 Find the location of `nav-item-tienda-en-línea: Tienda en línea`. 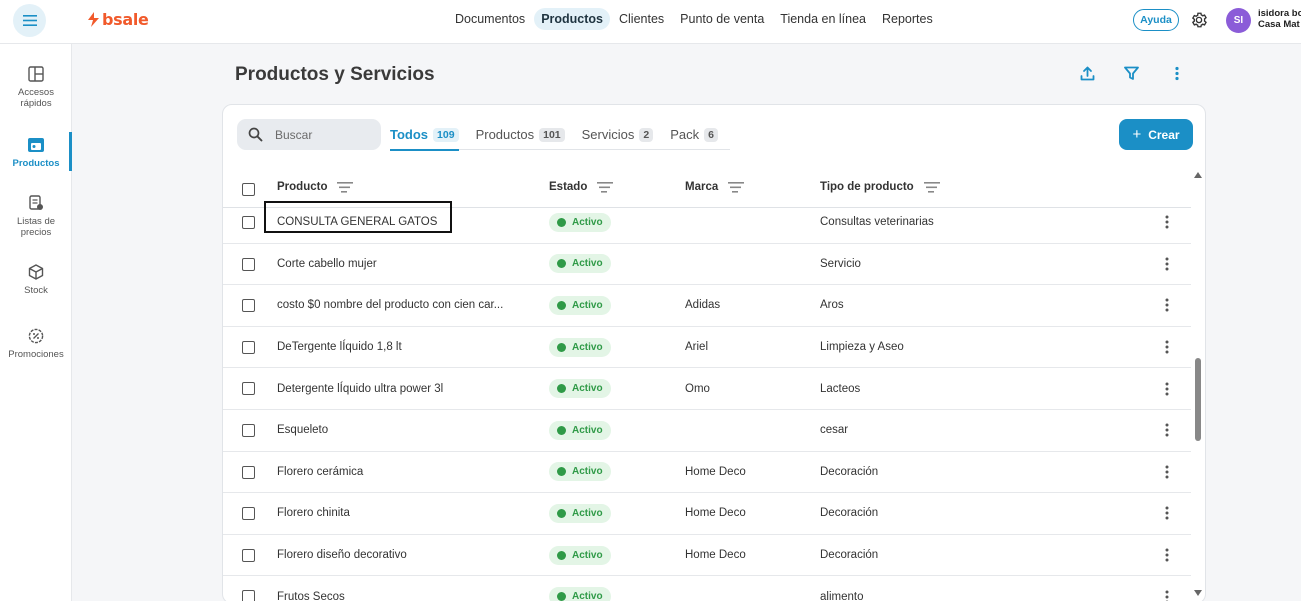

nav-item-tienda-en-línea: Tienda en línea is located at coordinates (823, 19).